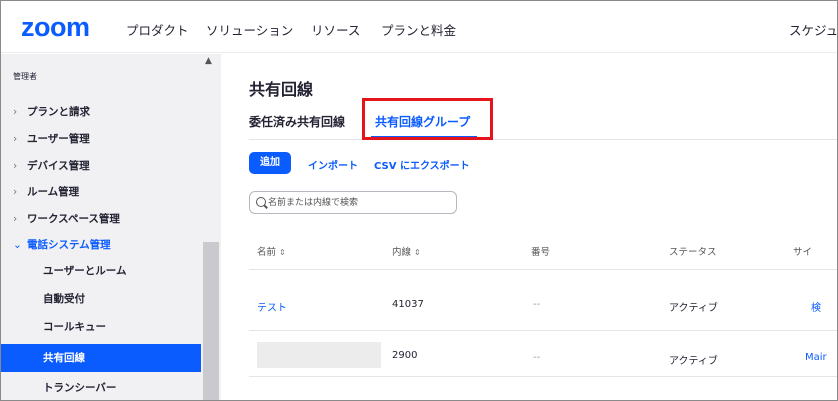  What do you see at coordinates (543, 139) in the screenshot?
I see `tabs-divider` at bounding box center [543, 139].